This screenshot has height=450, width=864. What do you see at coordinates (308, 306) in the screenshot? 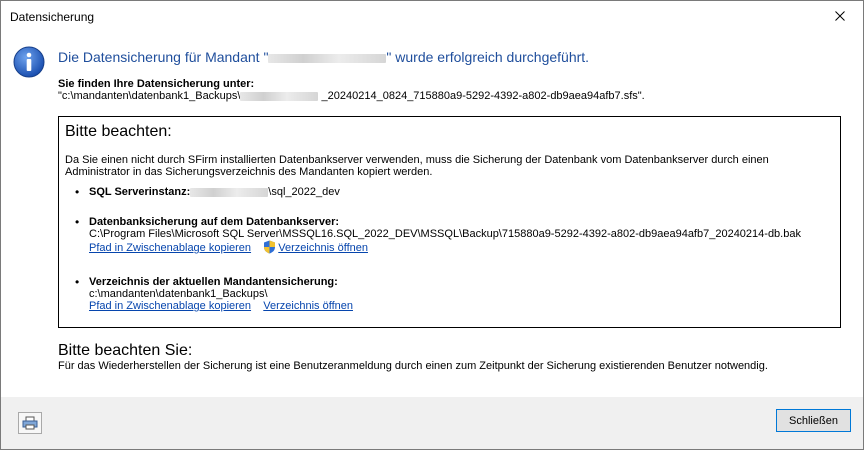
I see `open-mandant-dir-link: Verzeichnis öffnen` at bounding box center [308, 306].